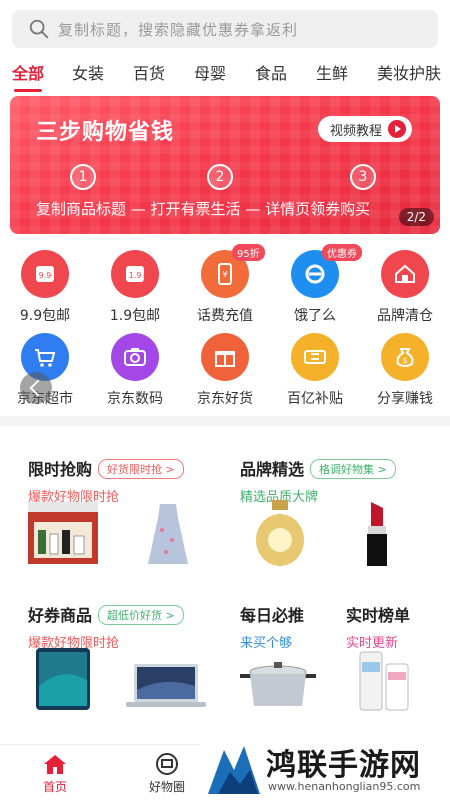  What do you see at coordinates (332, 72) in the screenshot?
I see `tab-fresh: 生鲜` at bounding box center [332, 72].